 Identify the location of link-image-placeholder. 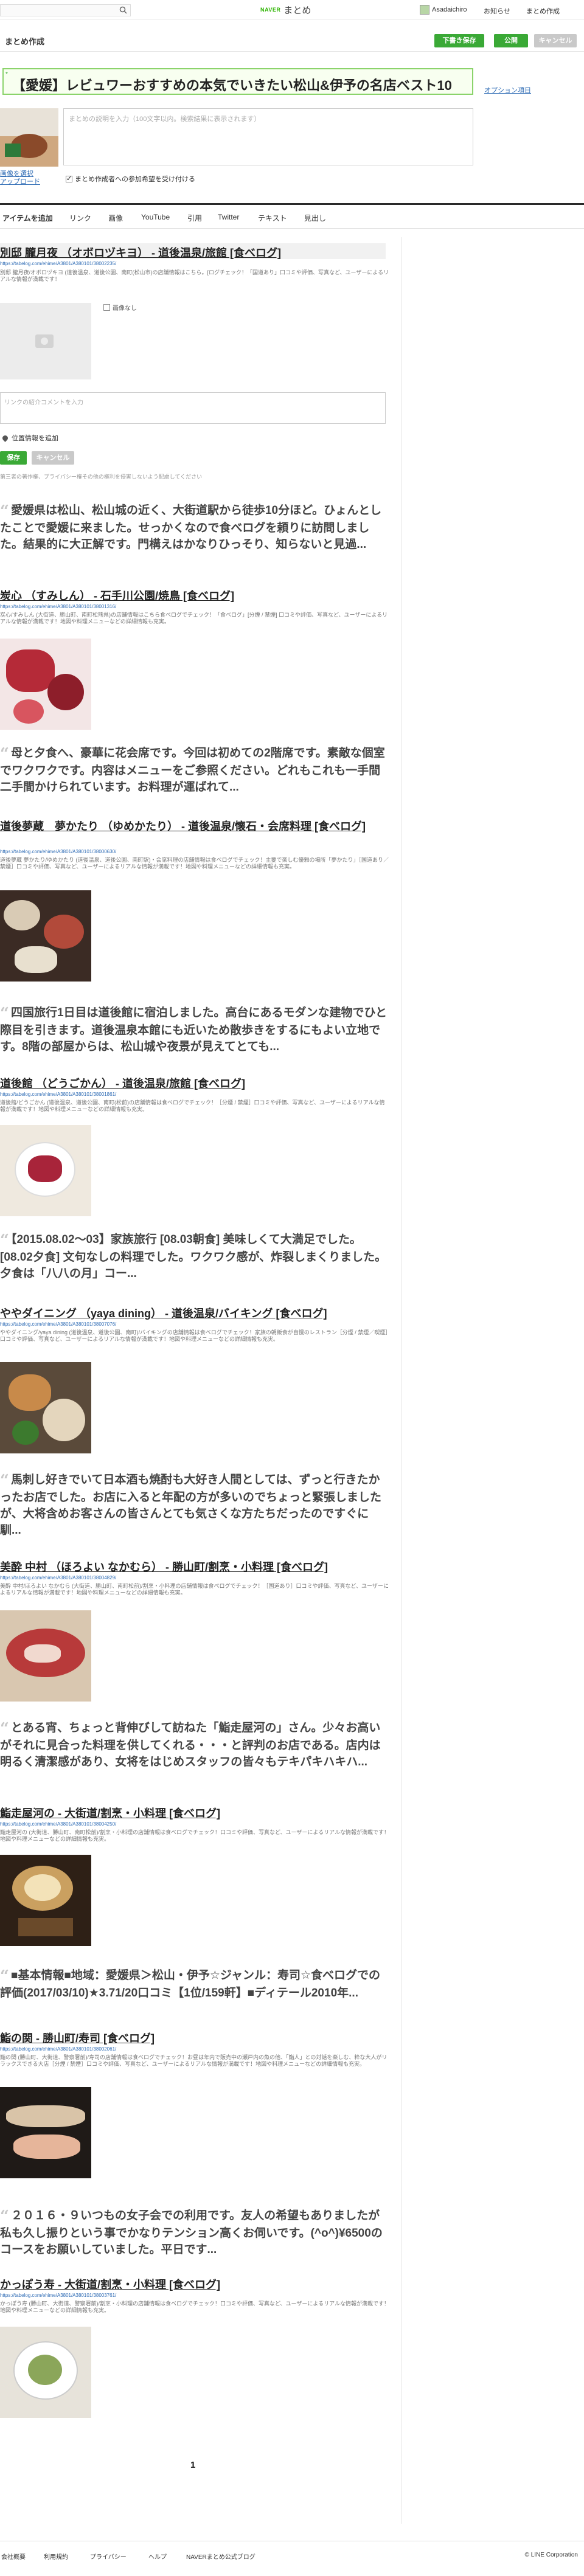
(45, 341).